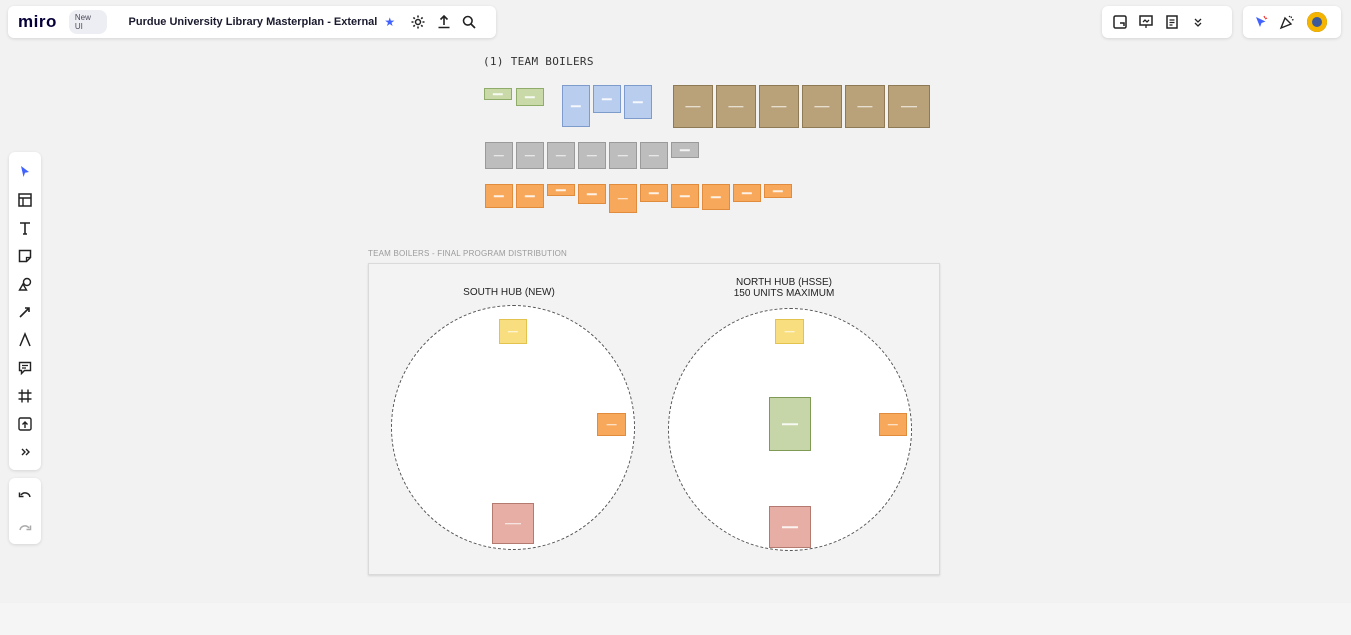  I want to click on comment-icon, so click(25, 368).